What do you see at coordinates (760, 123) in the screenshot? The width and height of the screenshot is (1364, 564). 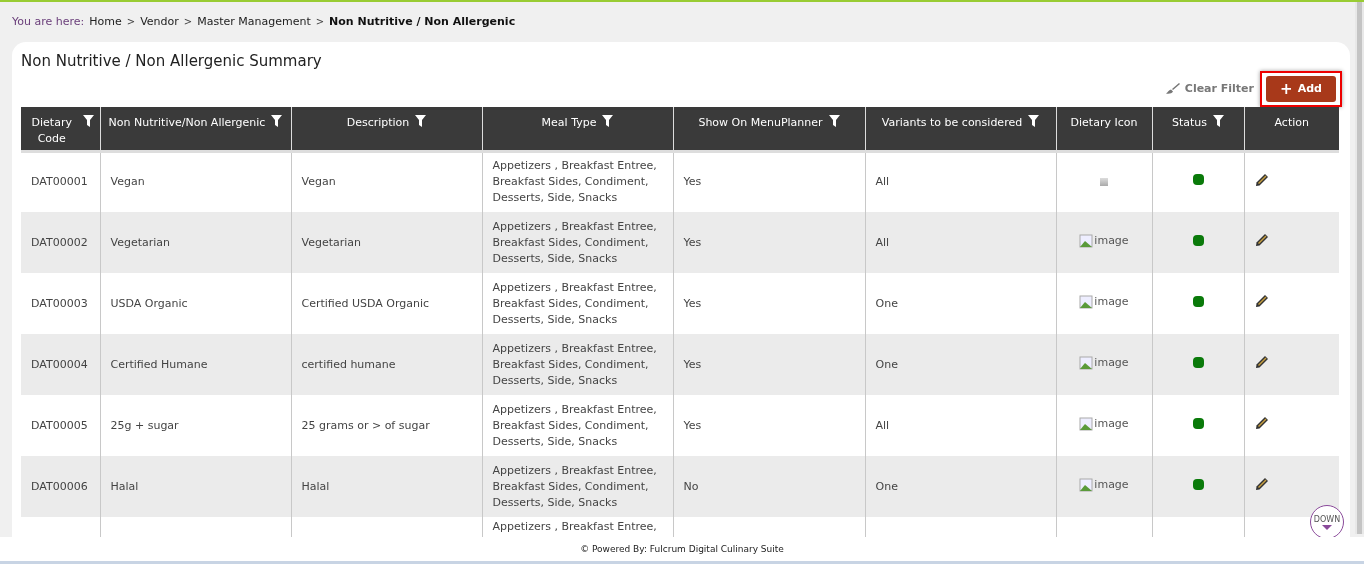 I see `column-header: Show On MenuPlanner` at bounding box center [760, 123].